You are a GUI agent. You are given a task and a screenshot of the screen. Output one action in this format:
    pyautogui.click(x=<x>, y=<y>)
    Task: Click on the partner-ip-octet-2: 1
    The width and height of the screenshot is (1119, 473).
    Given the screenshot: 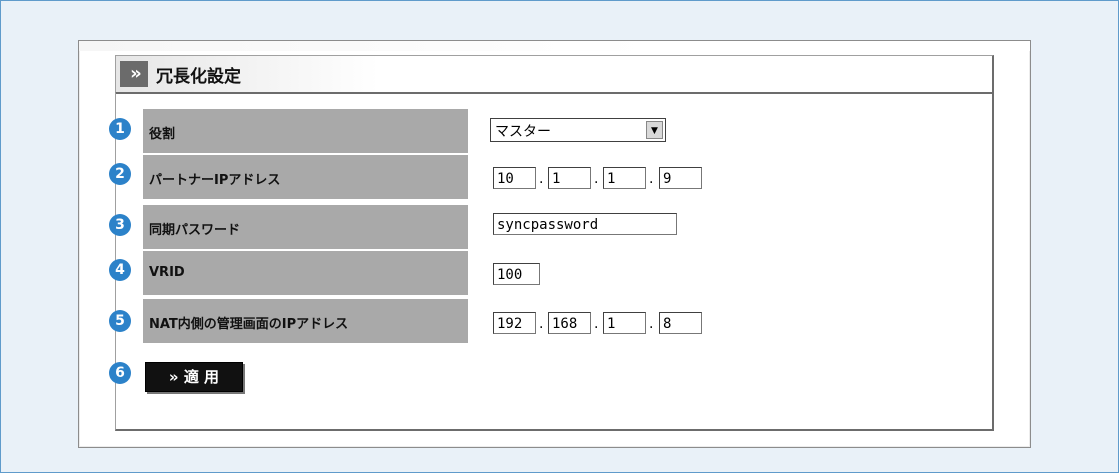 What is the action you would take?
    pyautogui.click(x=569, y=178)
    